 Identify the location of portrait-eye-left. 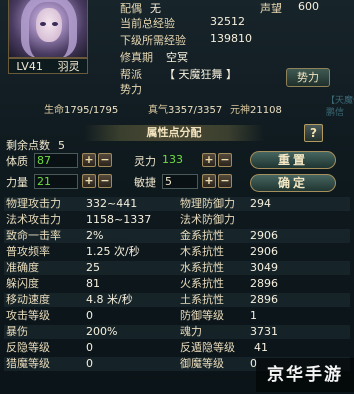
(43, 24).